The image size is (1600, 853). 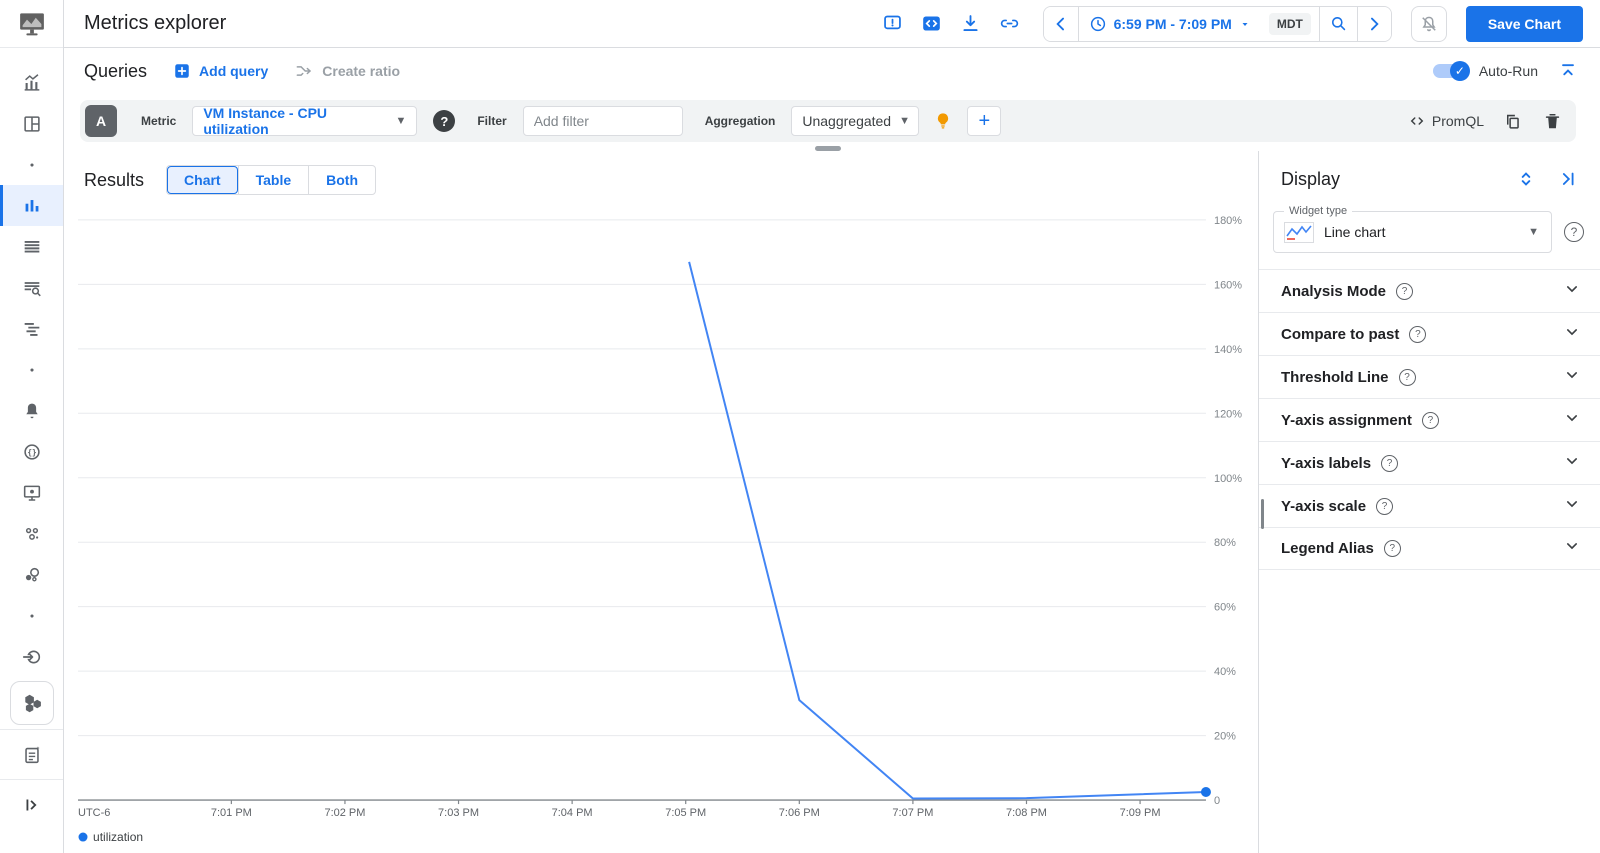 What do you see at coordinates (932, 24) in the screenshot?
I see `code-embed-icon` at bounding box center [932, 24].